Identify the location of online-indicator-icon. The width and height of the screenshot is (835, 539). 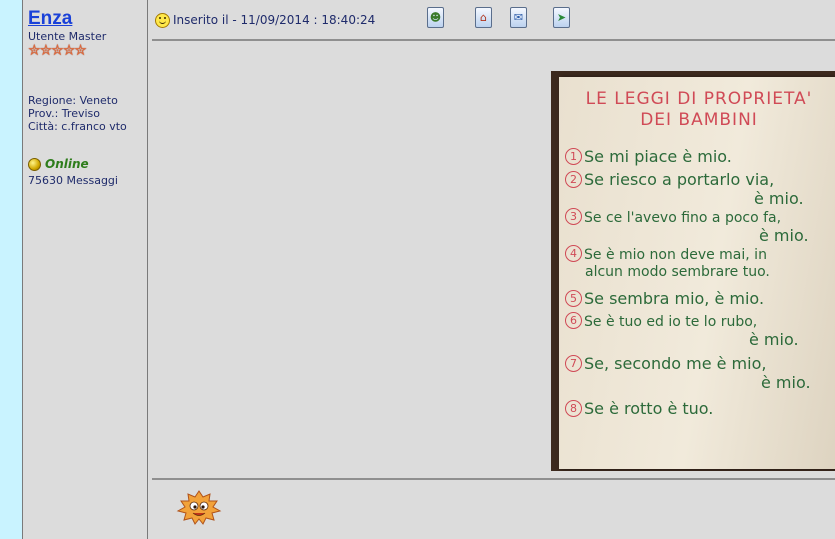
(34, 164).